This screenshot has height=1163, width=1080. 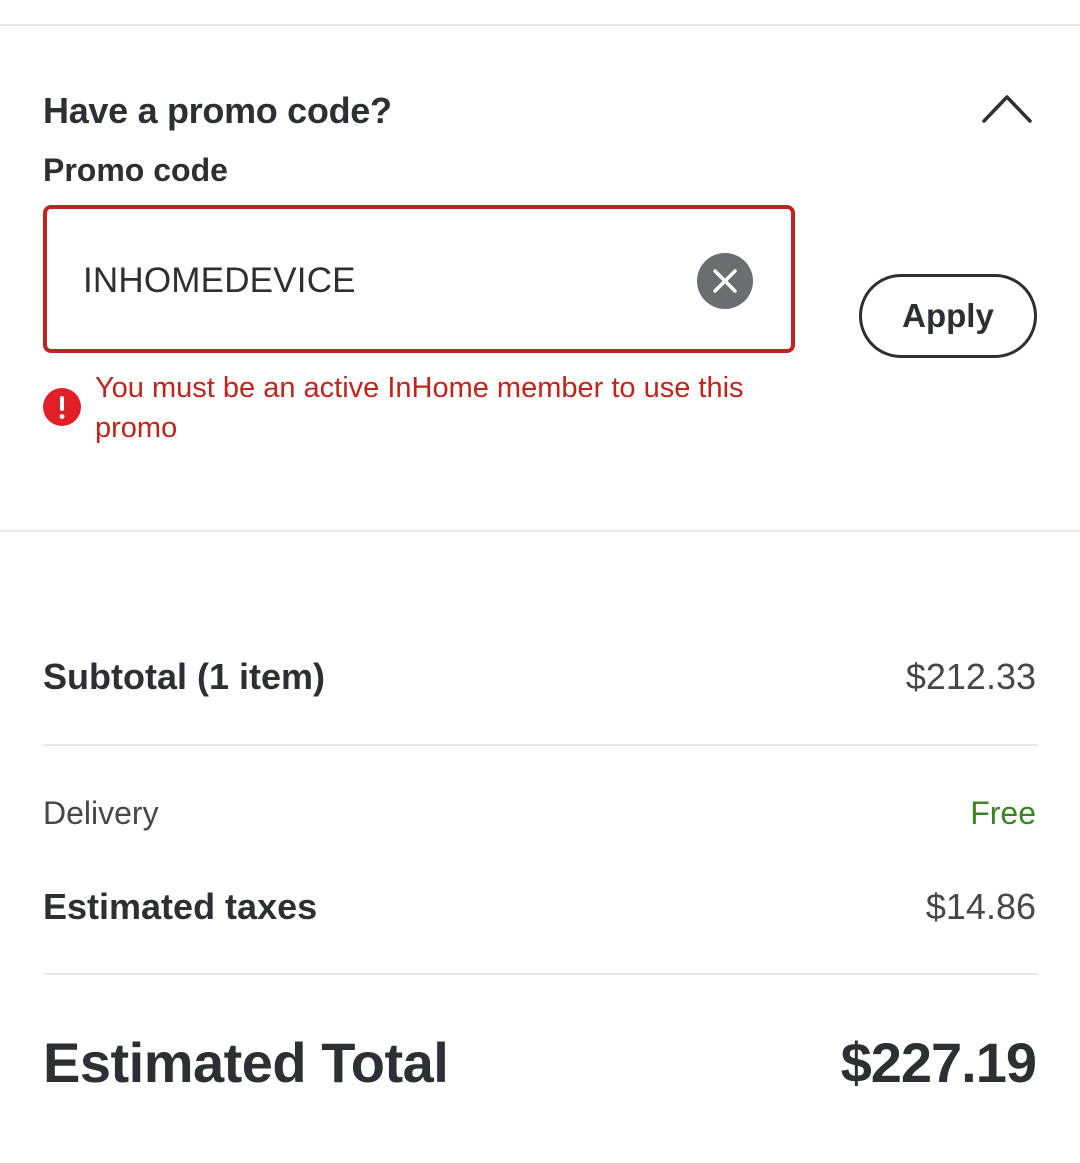 I want to click on promo-code-field, so click(x=419, y=279).